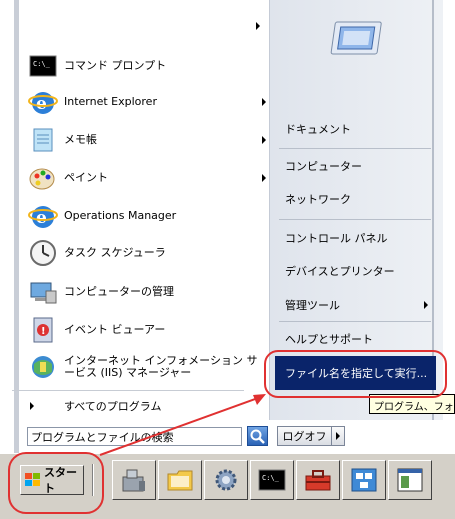 Image resolution: width=455 pixels, height=519 pixels. What do you see at coordinates (357, 129) in the screenshot?
I see `documents-link: ドキュメント` at bounding box center [357, 129].